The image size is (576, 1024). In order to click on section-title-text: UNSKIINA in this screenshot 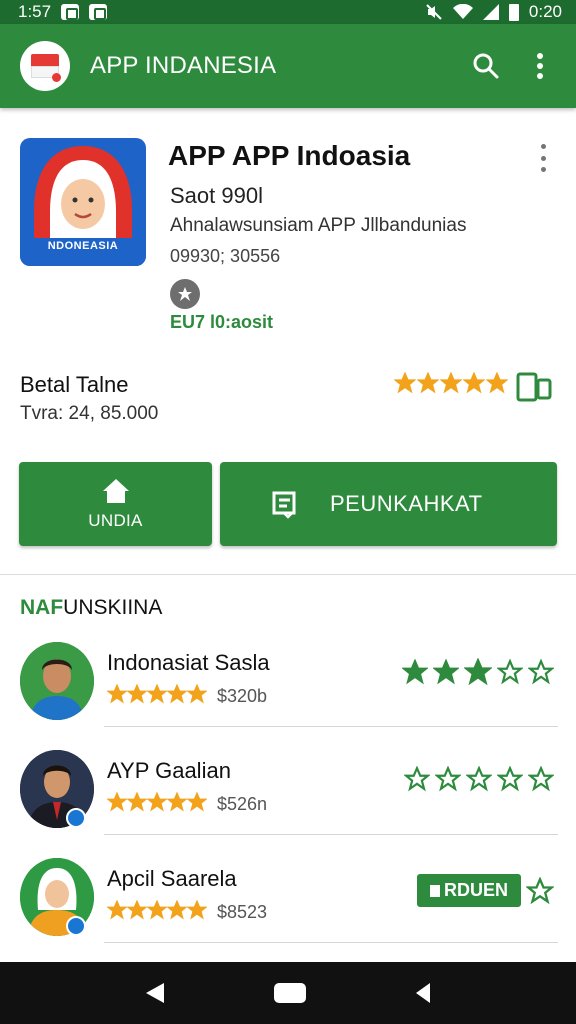, I will do `click(113, 607)`.